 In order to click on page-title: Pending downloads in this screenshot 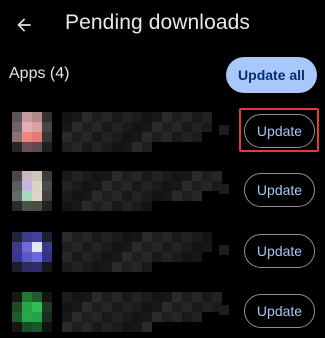, I will do `click(158, 22)`.